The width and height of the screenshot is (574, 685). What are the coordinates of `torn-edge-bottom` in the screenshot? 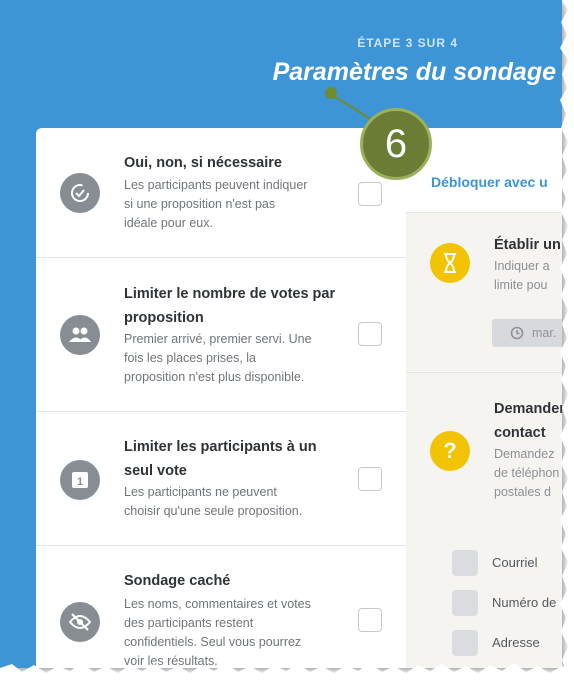 It's located at (287, 674).